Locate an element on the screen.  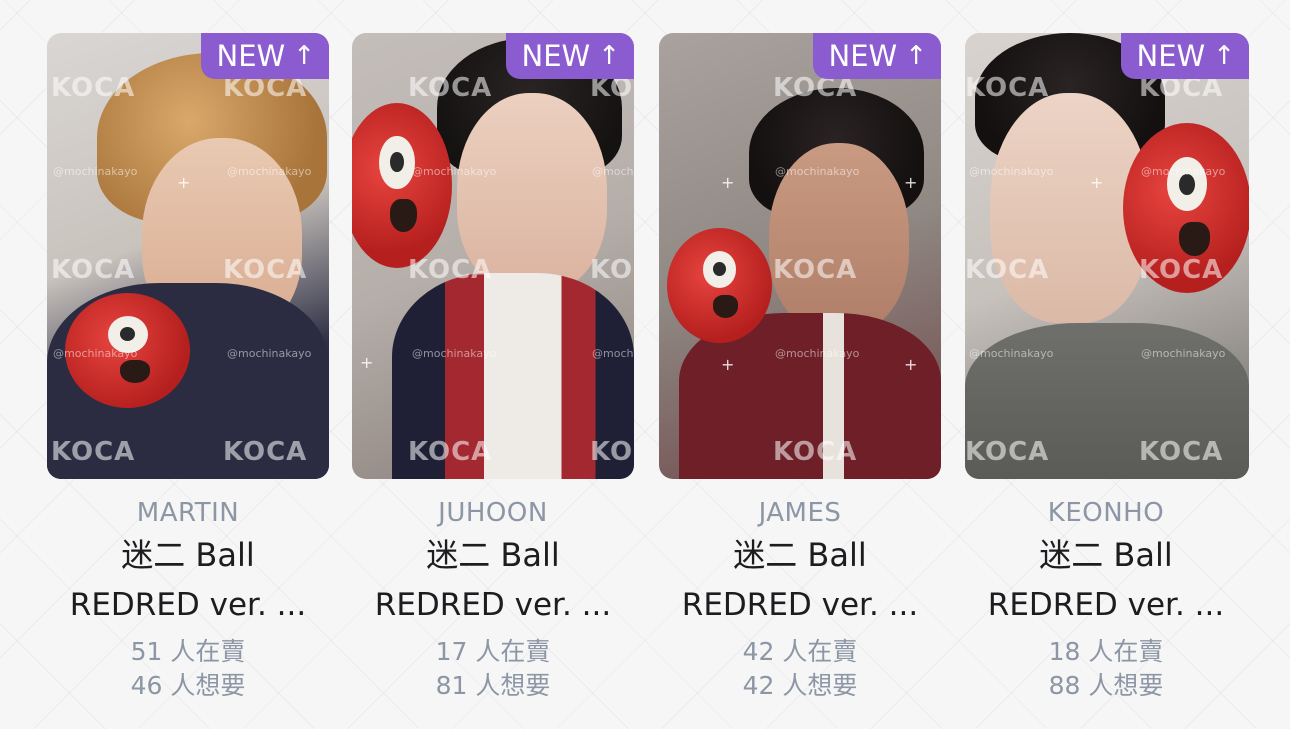
wanting-count: 42 人想要 is located at coordinates (800, 685).